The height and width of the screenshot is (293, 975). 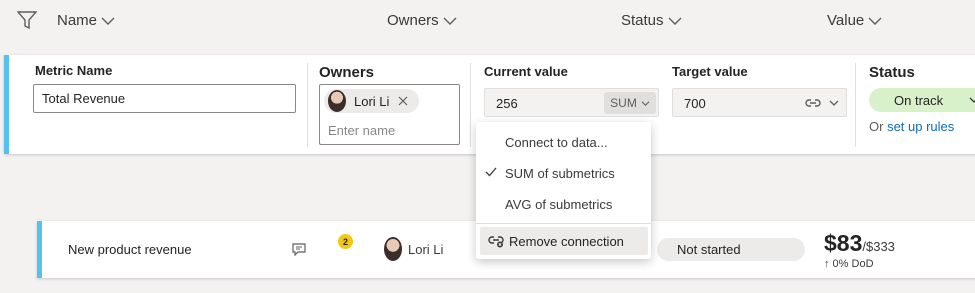 I want to click on column-header-name: Name, so click(x=86, y=20).